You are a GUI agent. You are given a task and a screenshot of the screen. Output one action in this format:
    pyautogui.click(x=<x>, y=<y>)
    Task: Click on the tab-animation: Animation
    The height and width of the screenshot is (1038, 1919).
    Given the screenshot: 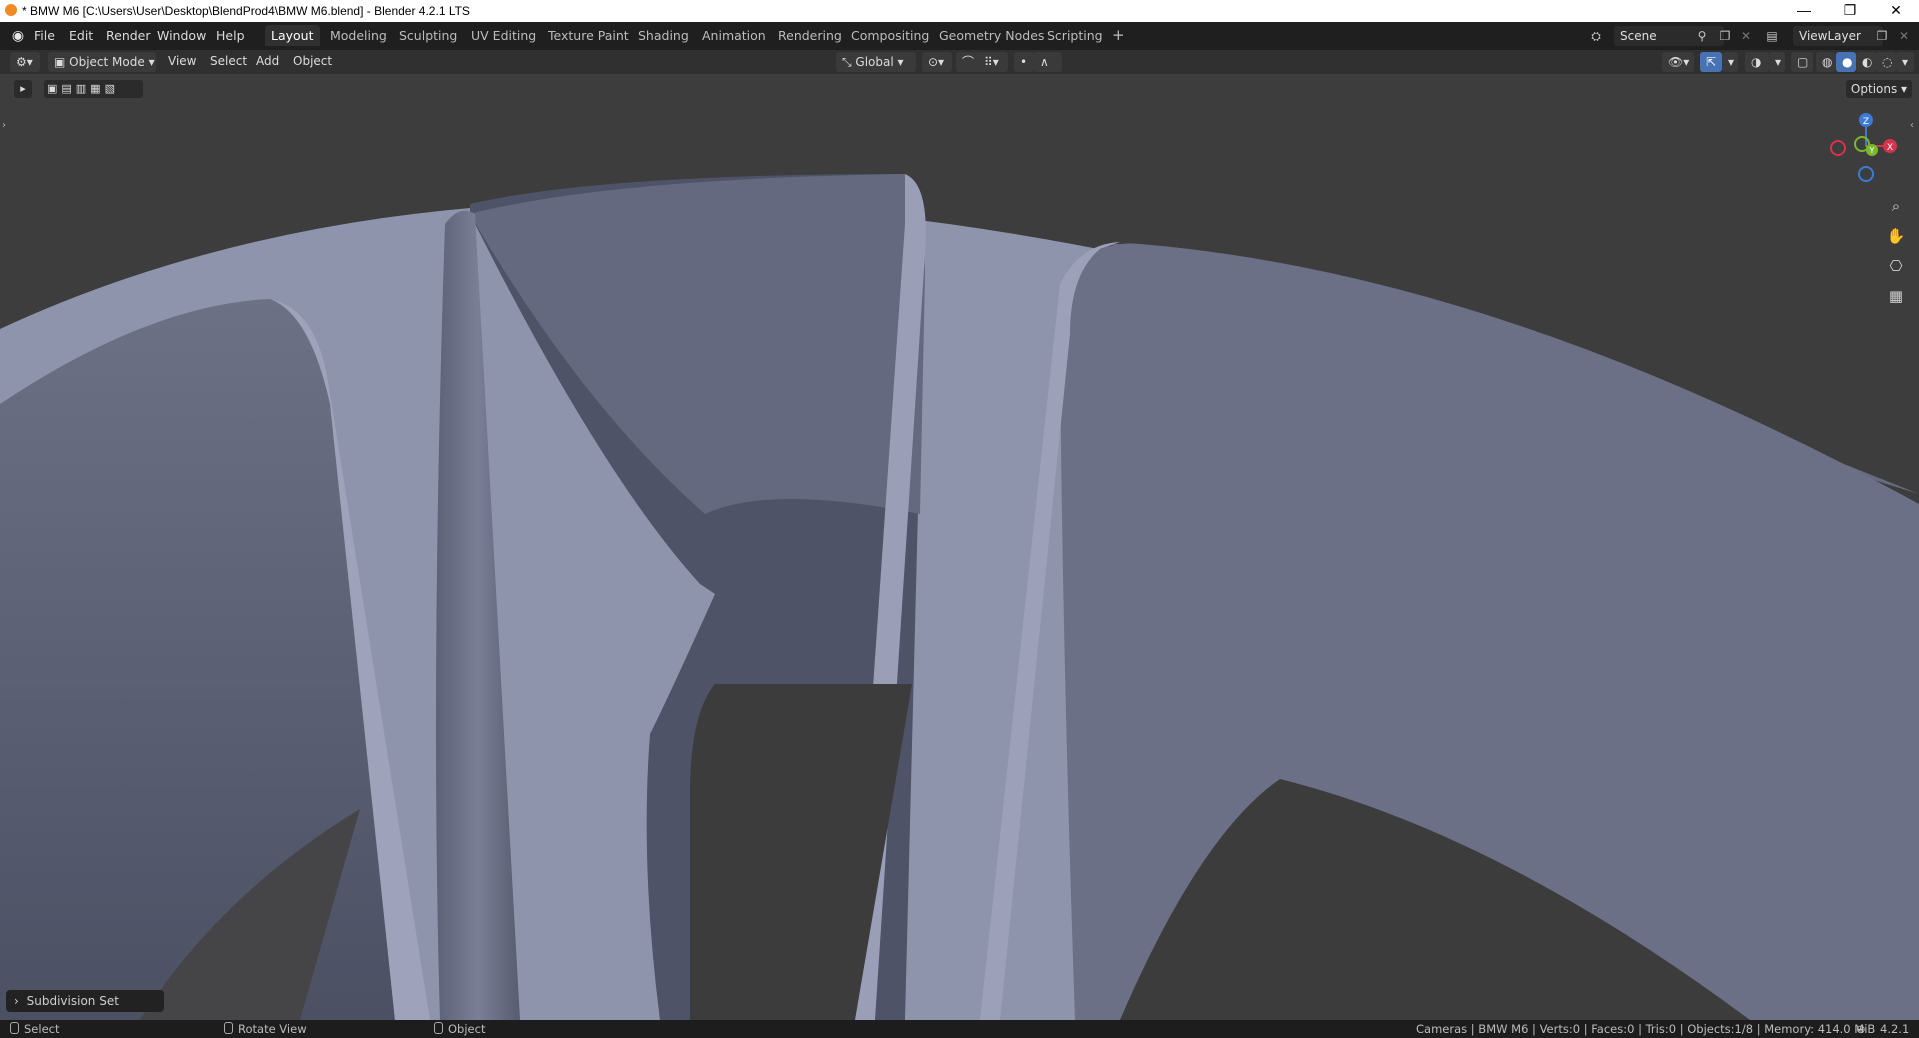 What is the action you would take?
    pyautogui.click(x=734, y=35)
    